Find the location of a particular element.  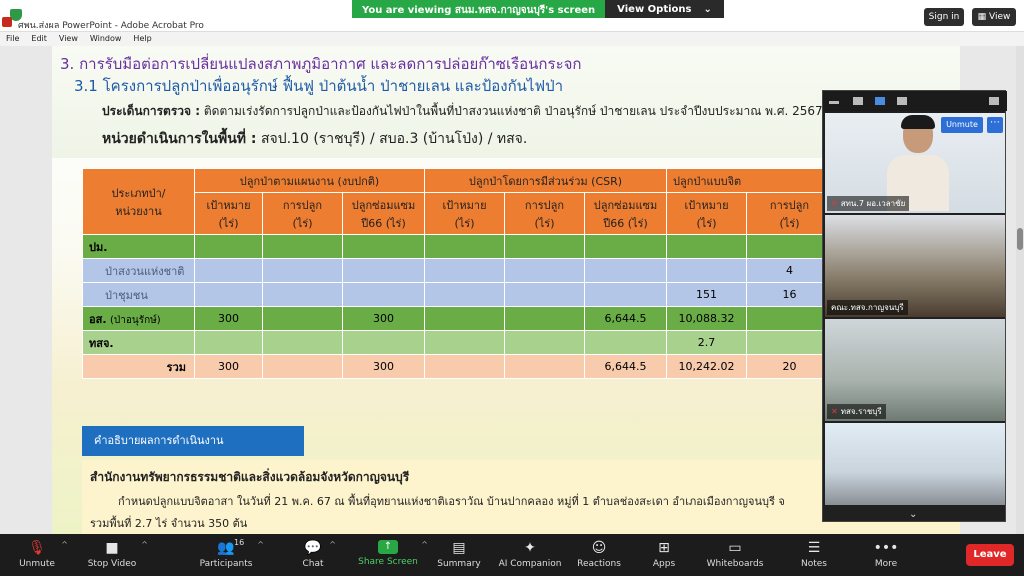

view-options-button: View Options ⌄ is located at coordinates (664, 9).